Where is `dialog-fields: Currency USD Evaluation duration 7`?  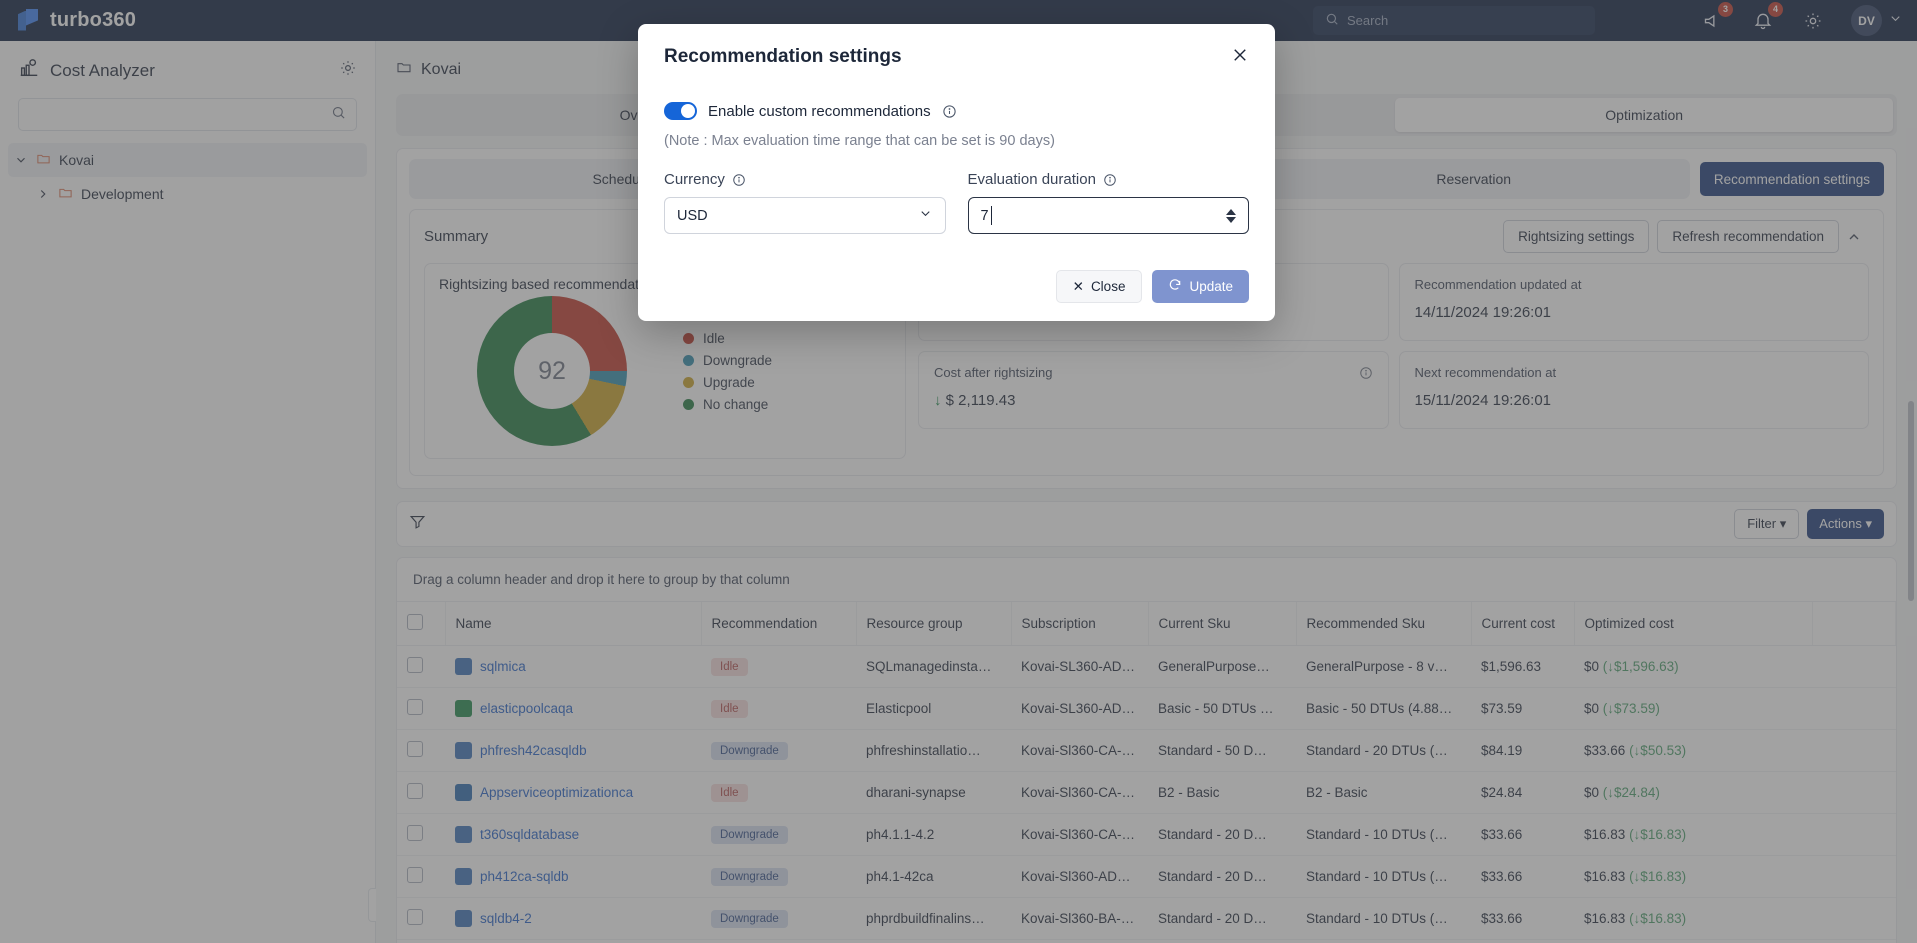 dialog-fields: Currency USD Evaluation duration 7 is located at coordinates (956, 202).